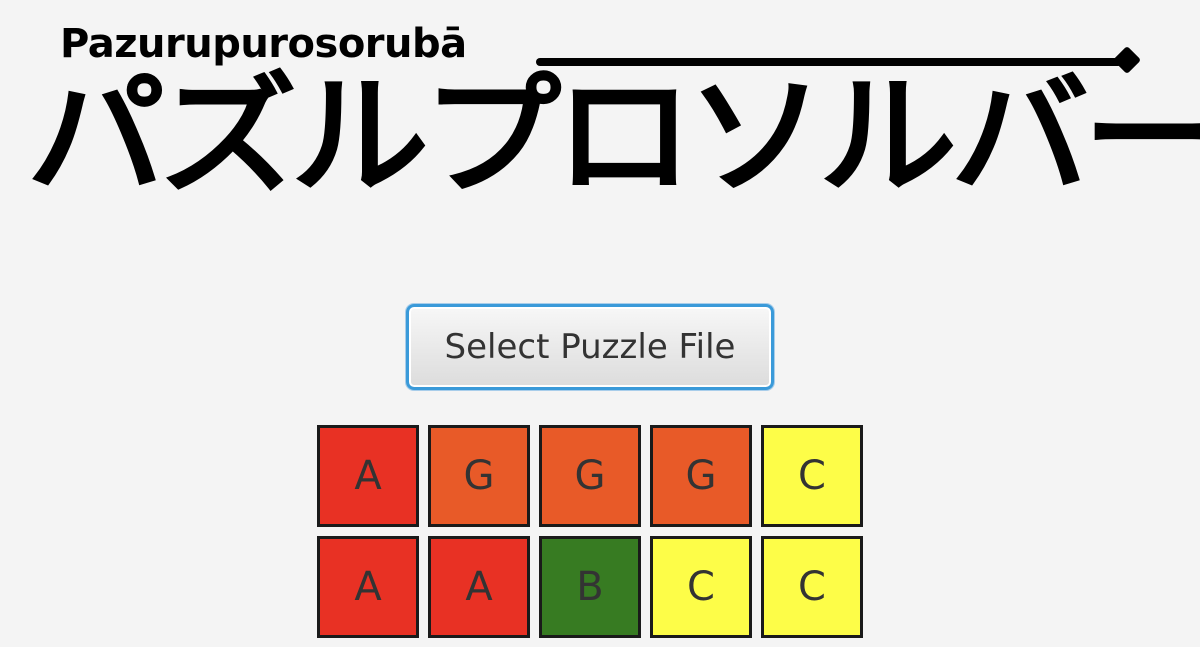  What do you see at coordinates (1020, 137) in the screenshot?
I see `logo-title-char: バ` at bounding box center [1020, 137].